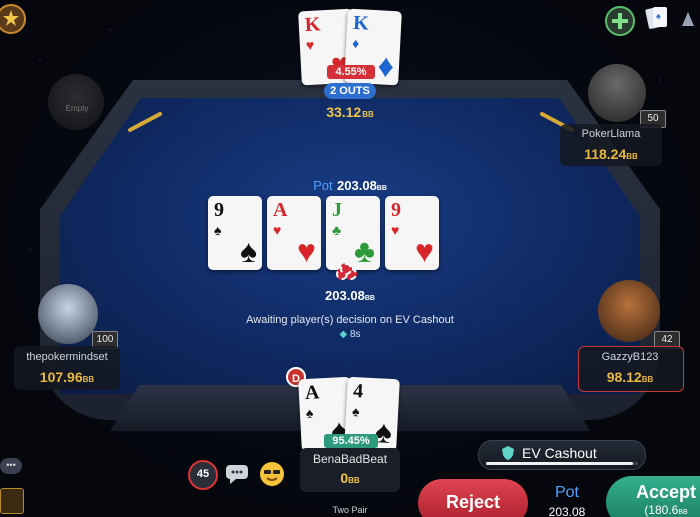 This screenshot has width=700, height=517. Describe the element at coordinates (11, 466) in the screenshot. I see `side-menu-tab: •••` at that location.